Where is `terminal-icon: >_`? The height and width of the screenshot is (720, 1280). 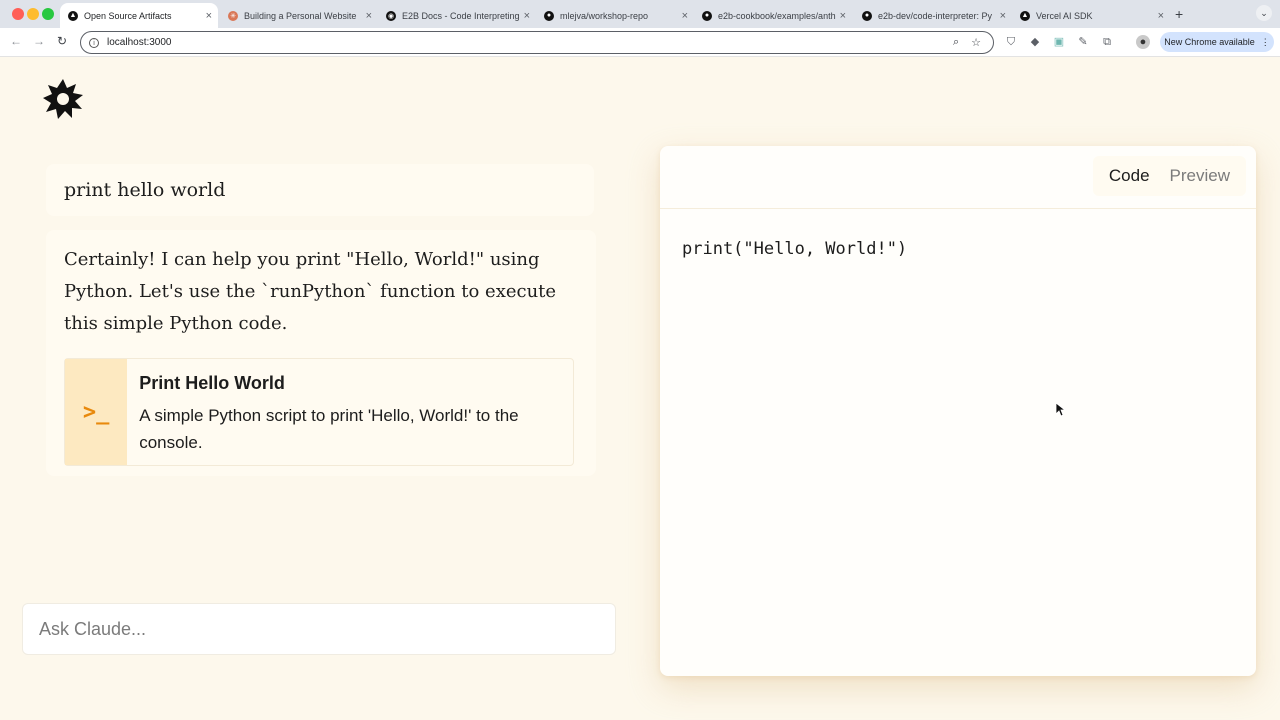
terminal-icon: >_ is located at coordinates (96, 412).